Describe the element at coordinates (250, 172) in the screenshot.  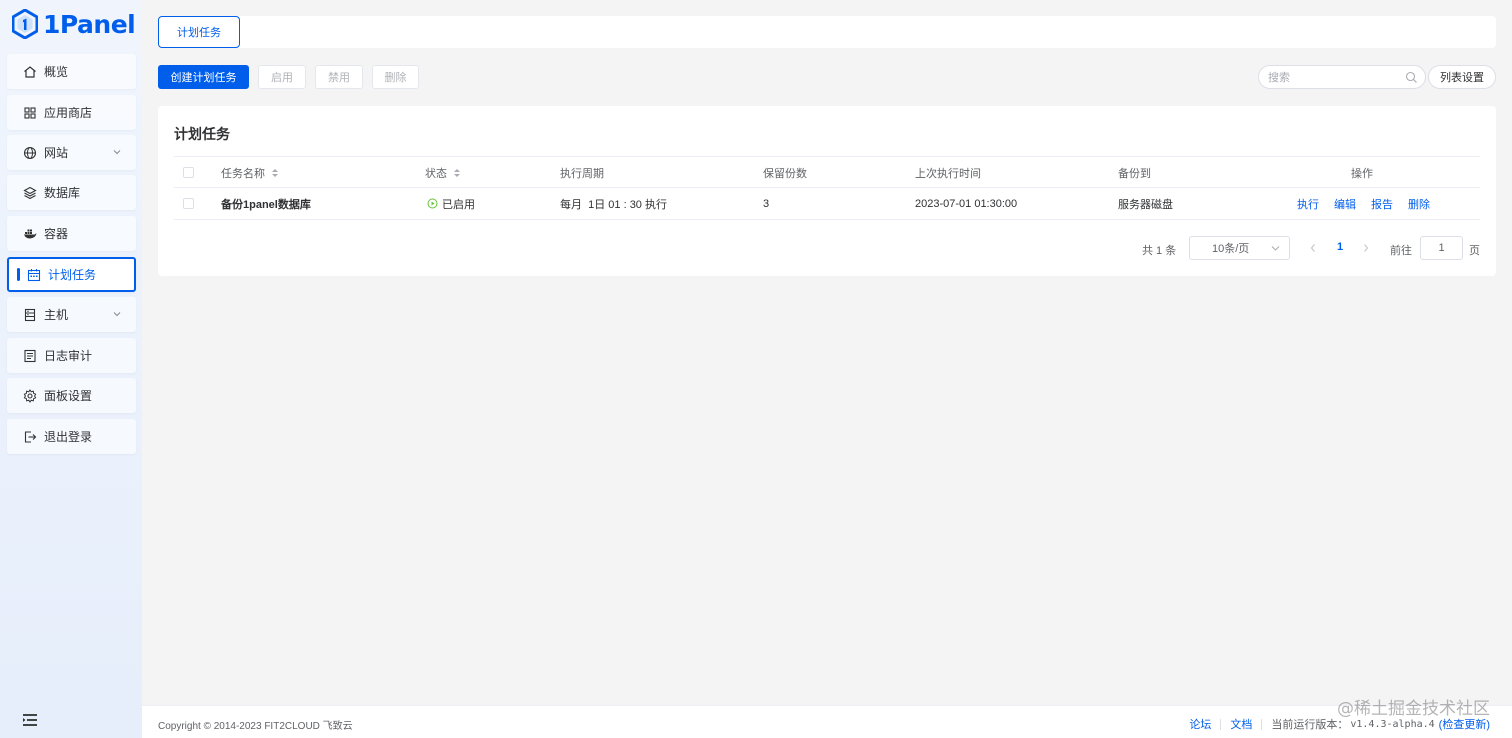
I see `column-header-name: 任务名称` at that location.